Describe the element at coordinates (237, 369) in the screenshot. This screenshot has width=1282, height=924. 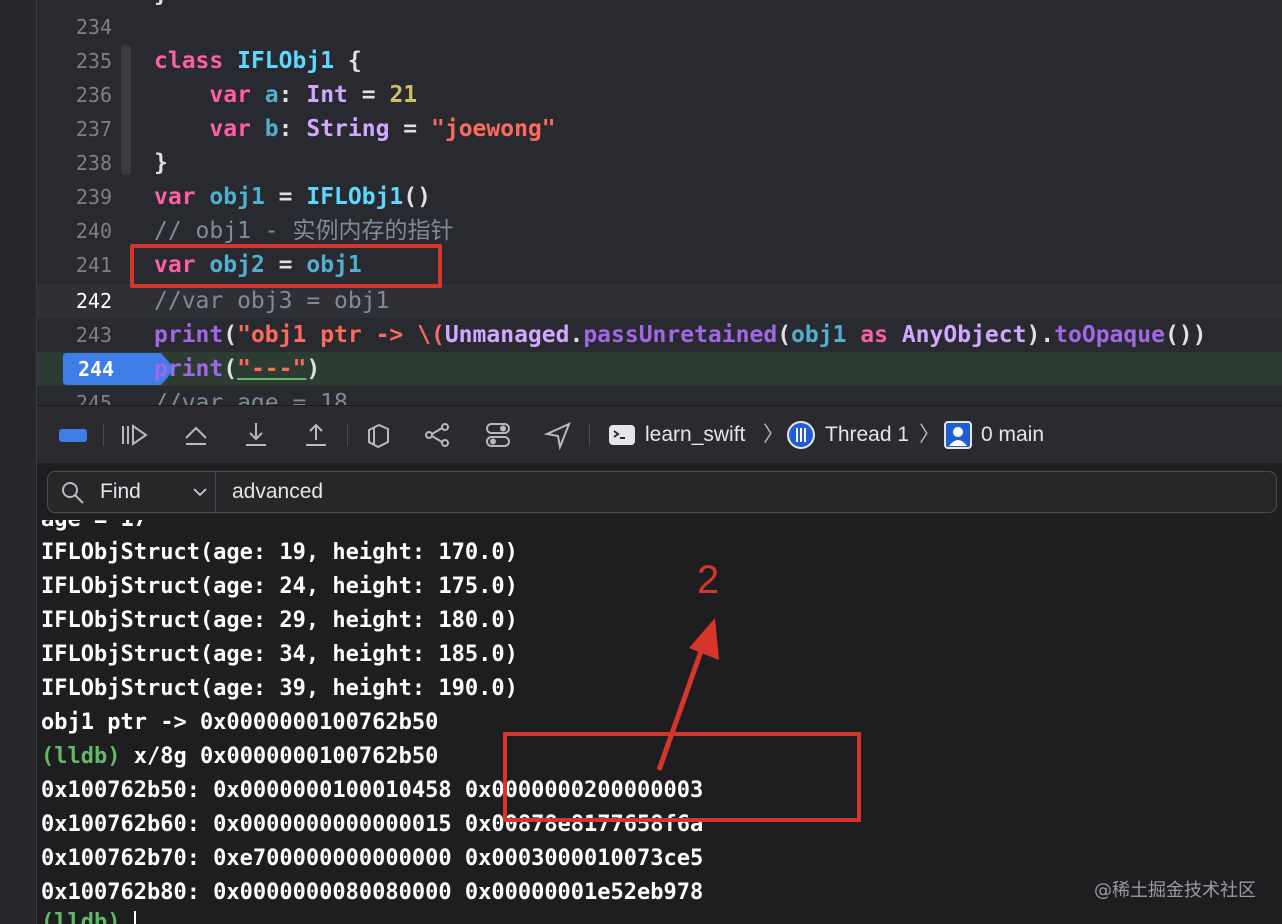
I see `code-text: print("---")` at that location.